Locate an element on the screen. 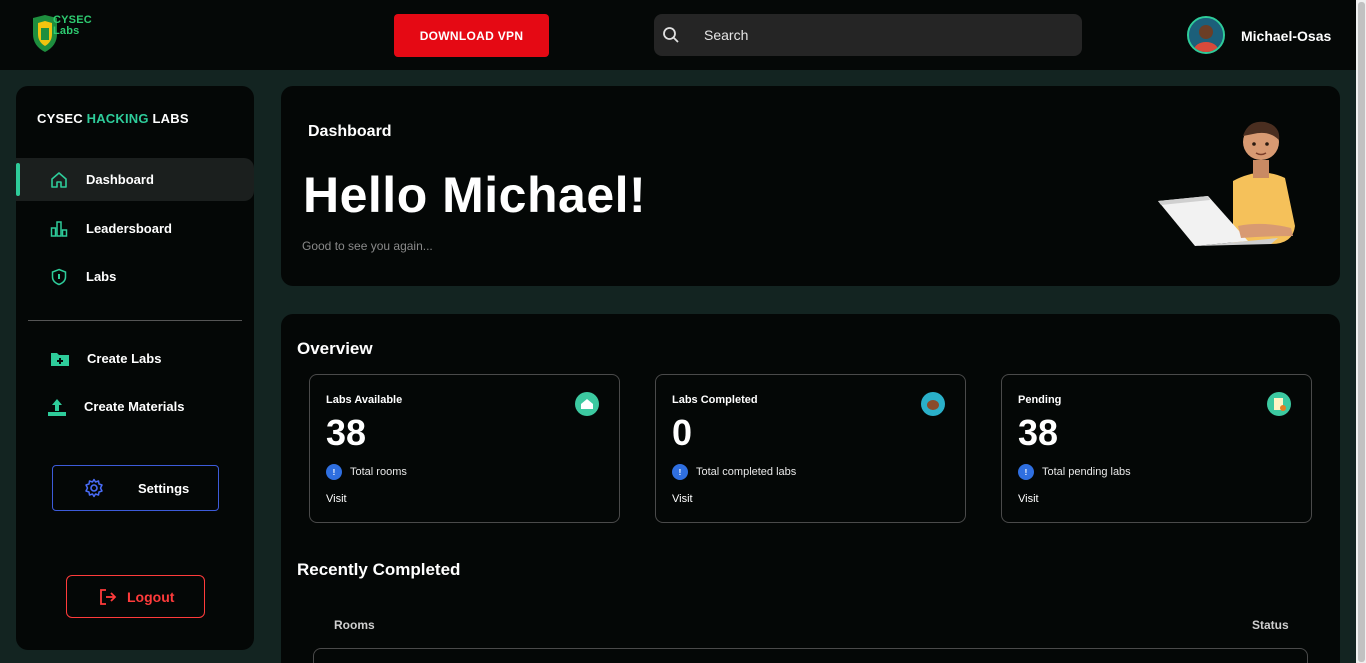 The height and width of the screenshot is (663, 1366). sidebar-item-dashboard: Dashboard is located at coordinates (135, 179).